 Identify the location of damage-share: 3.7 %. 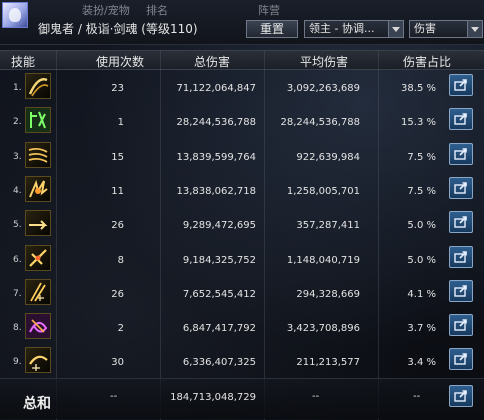
(421, 329).